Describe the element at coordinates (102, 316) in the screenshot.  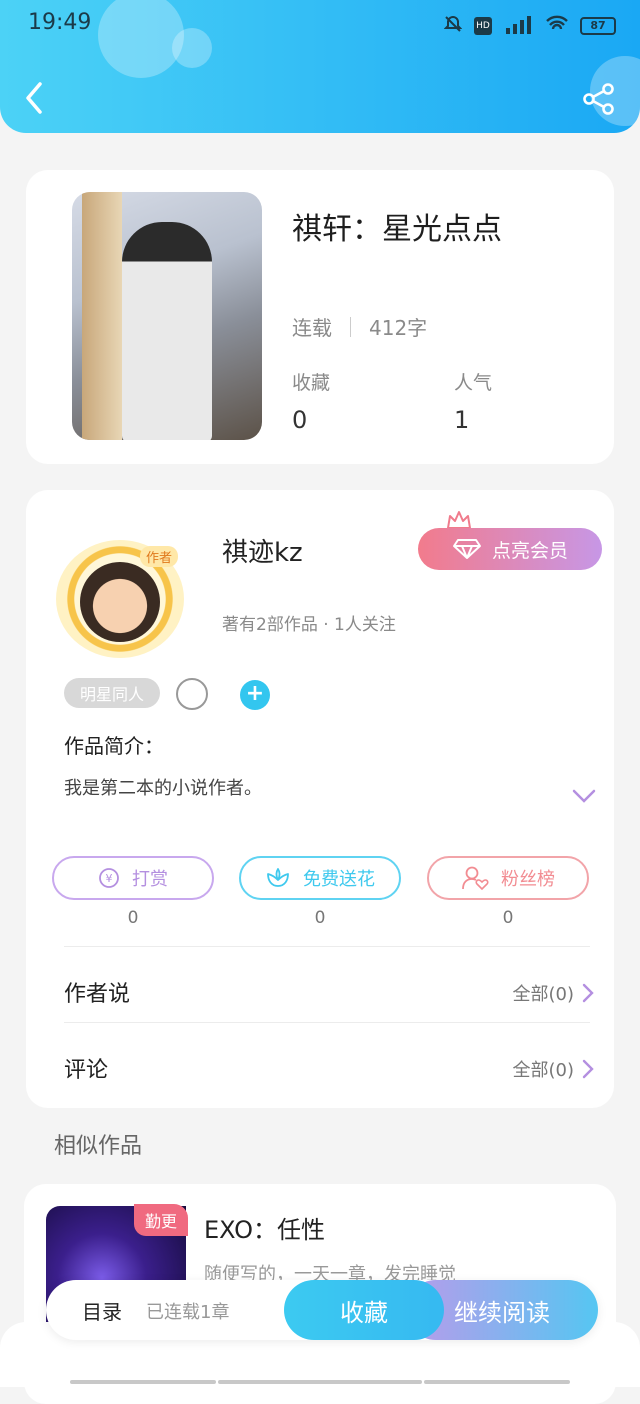
I see `cover-art` at that location.